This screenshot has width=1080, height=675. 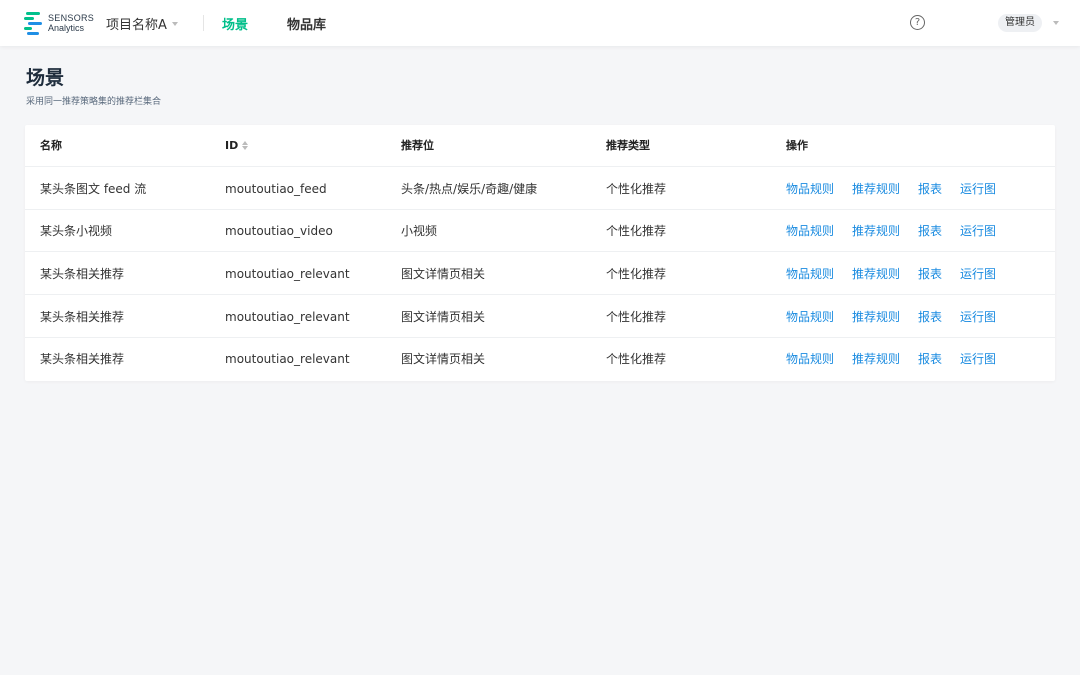 What do you see at coordinates (136, 25) in the screenshot?
I see `project-name: 项目名称A` at bounding box center [136, 25].